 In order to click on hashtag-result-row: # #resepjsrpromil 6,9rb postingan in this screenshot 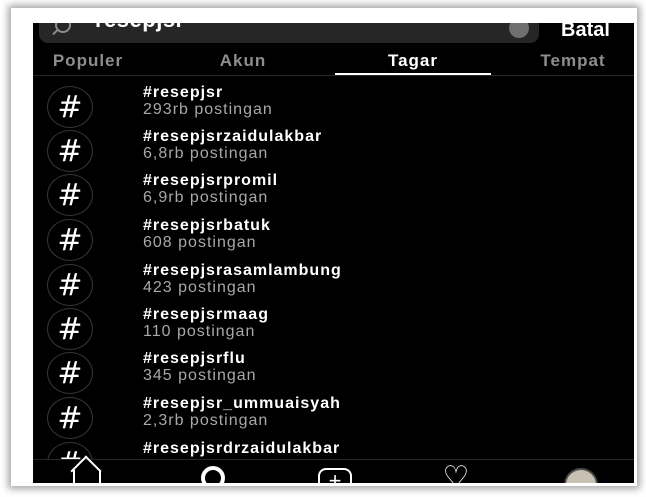, I will do `click(333, 192)`.